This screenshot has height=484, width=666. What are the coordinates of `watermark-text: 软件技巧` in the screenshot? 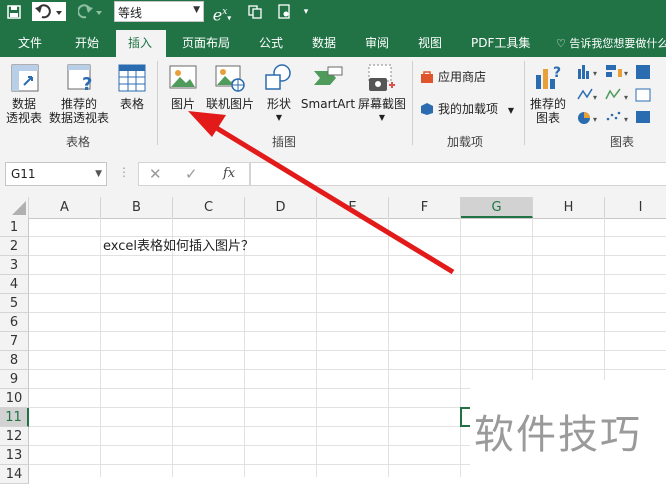 It's located at (558, 435).